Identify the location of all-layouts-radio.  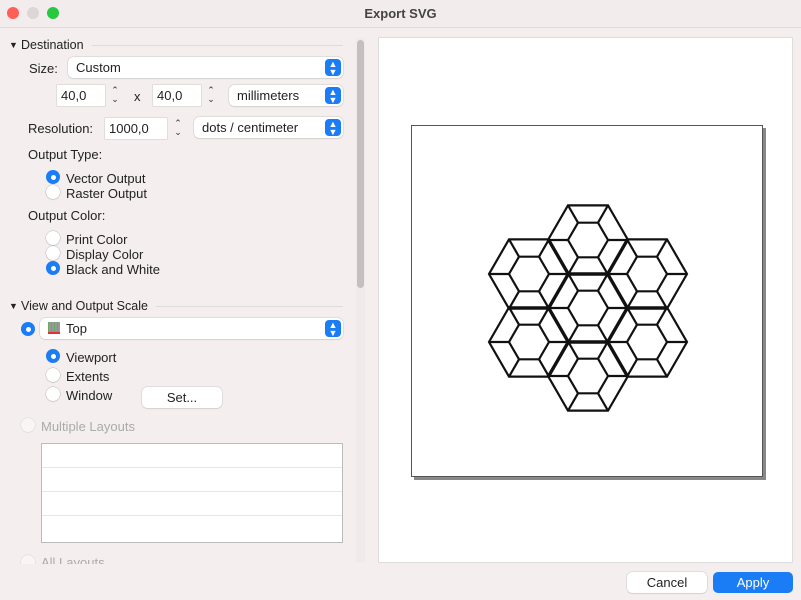
(28, 559).